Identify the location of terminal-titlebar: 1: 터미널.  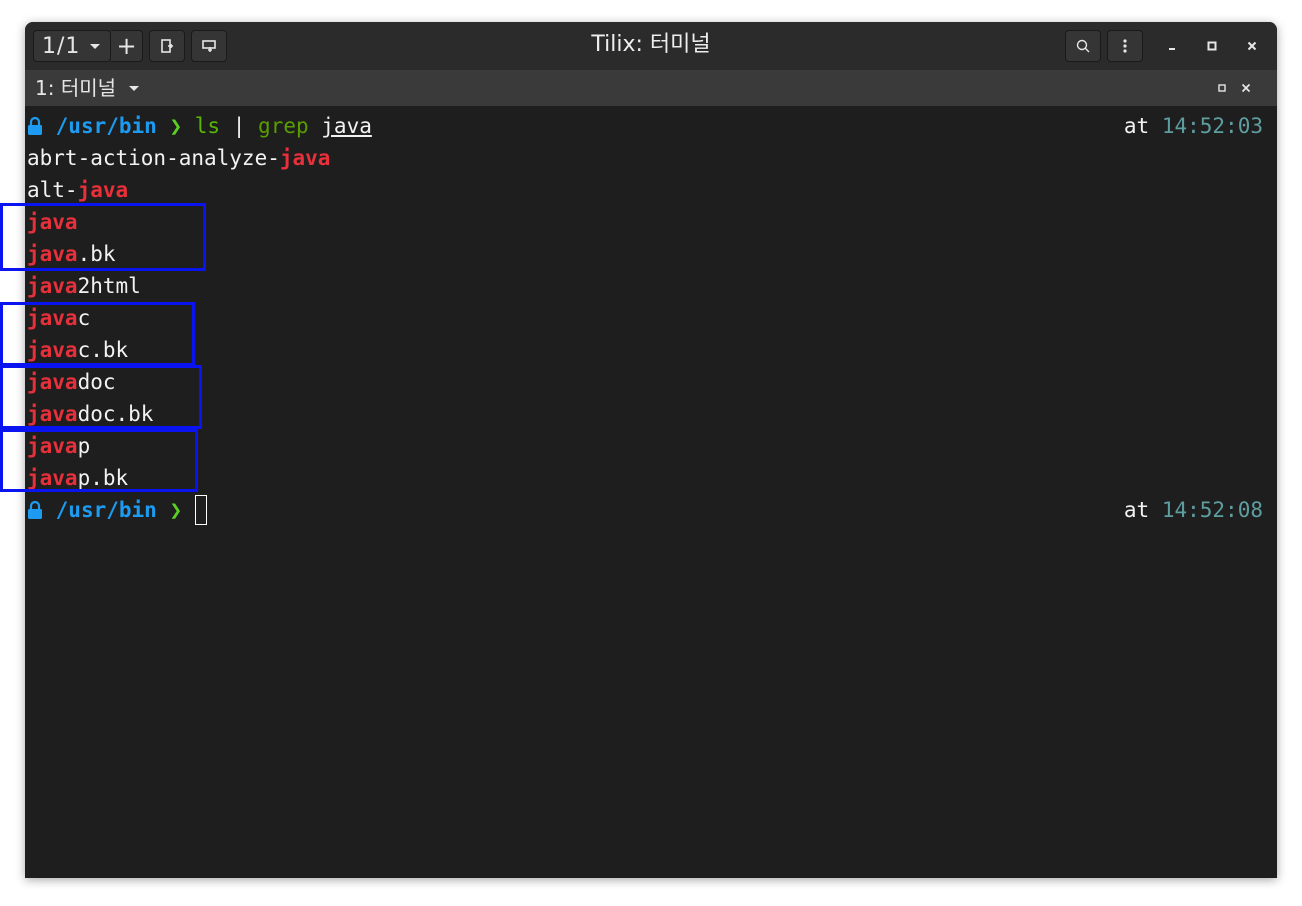
(651, 88).